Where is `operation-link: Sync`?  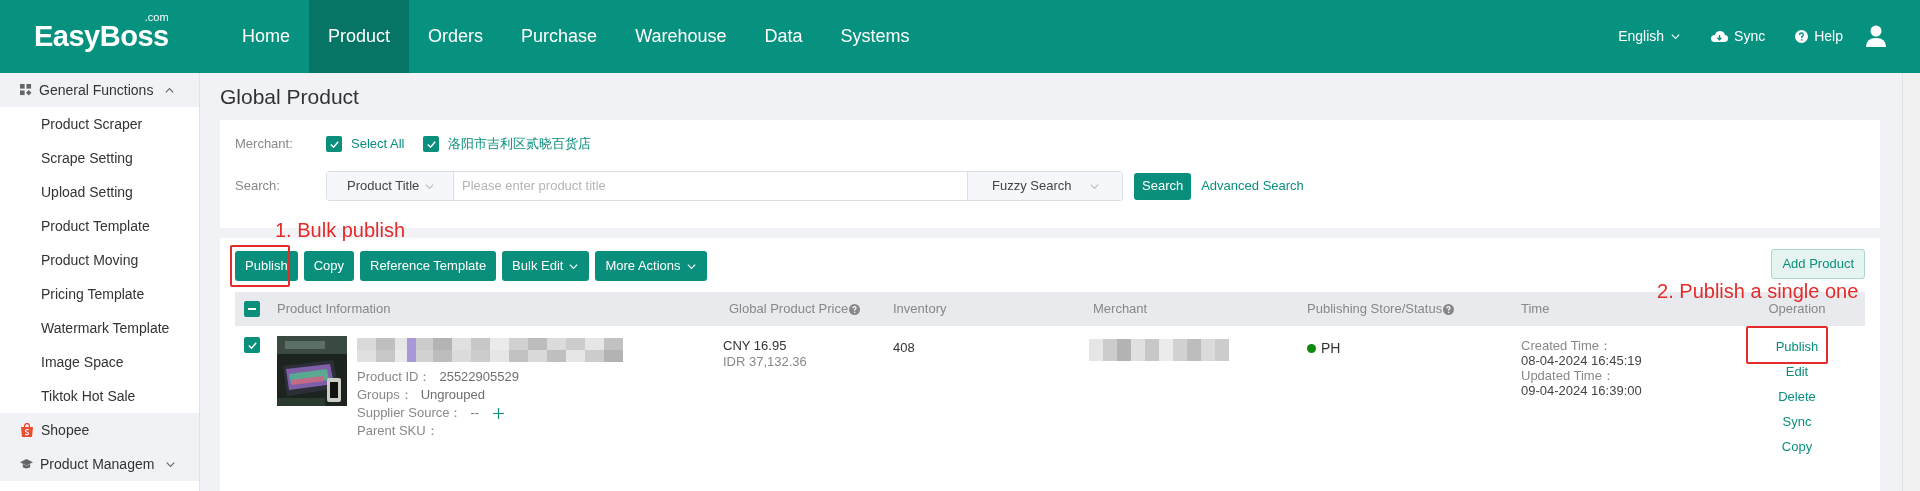 operation-link: Sync is located at coordinates (1797, 422).